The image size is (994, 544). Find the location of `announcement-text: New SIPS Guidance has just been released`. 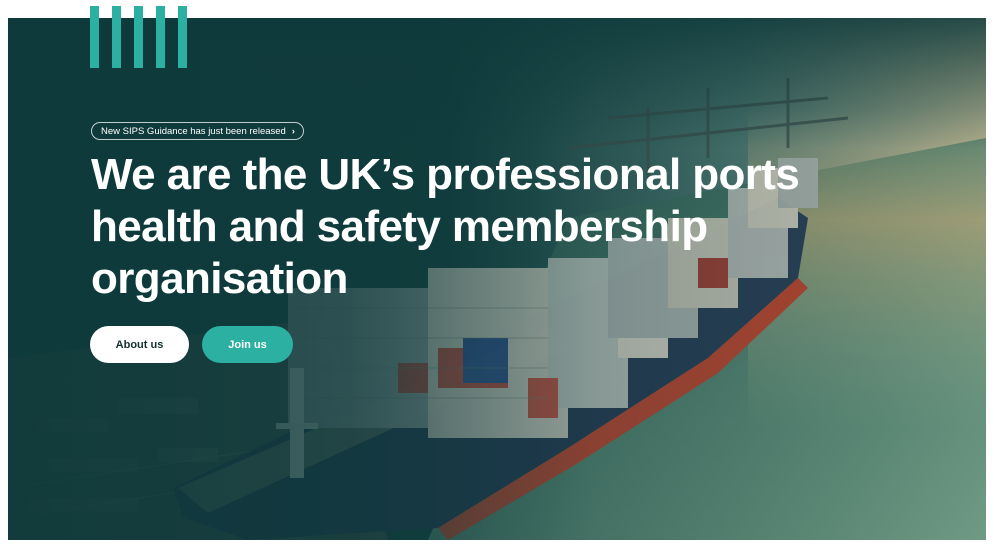

announcement-text: New SIPS Guidance has just been released is located at coordinates (193, 131).